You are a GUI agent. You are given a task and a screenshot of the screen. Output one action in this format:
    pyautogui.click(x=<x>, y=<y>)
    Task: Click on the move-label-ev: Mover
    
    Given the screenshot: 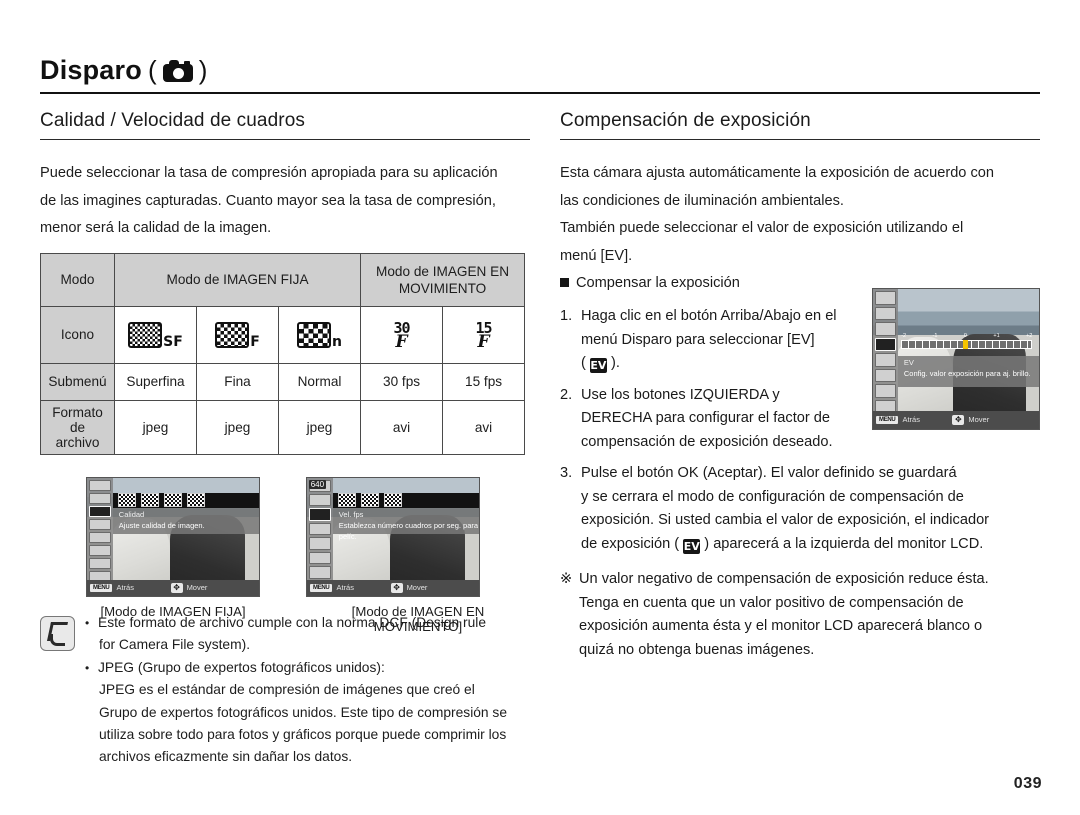 What is the action you would take?
    pyautogui.click(x=979, y=420)
    